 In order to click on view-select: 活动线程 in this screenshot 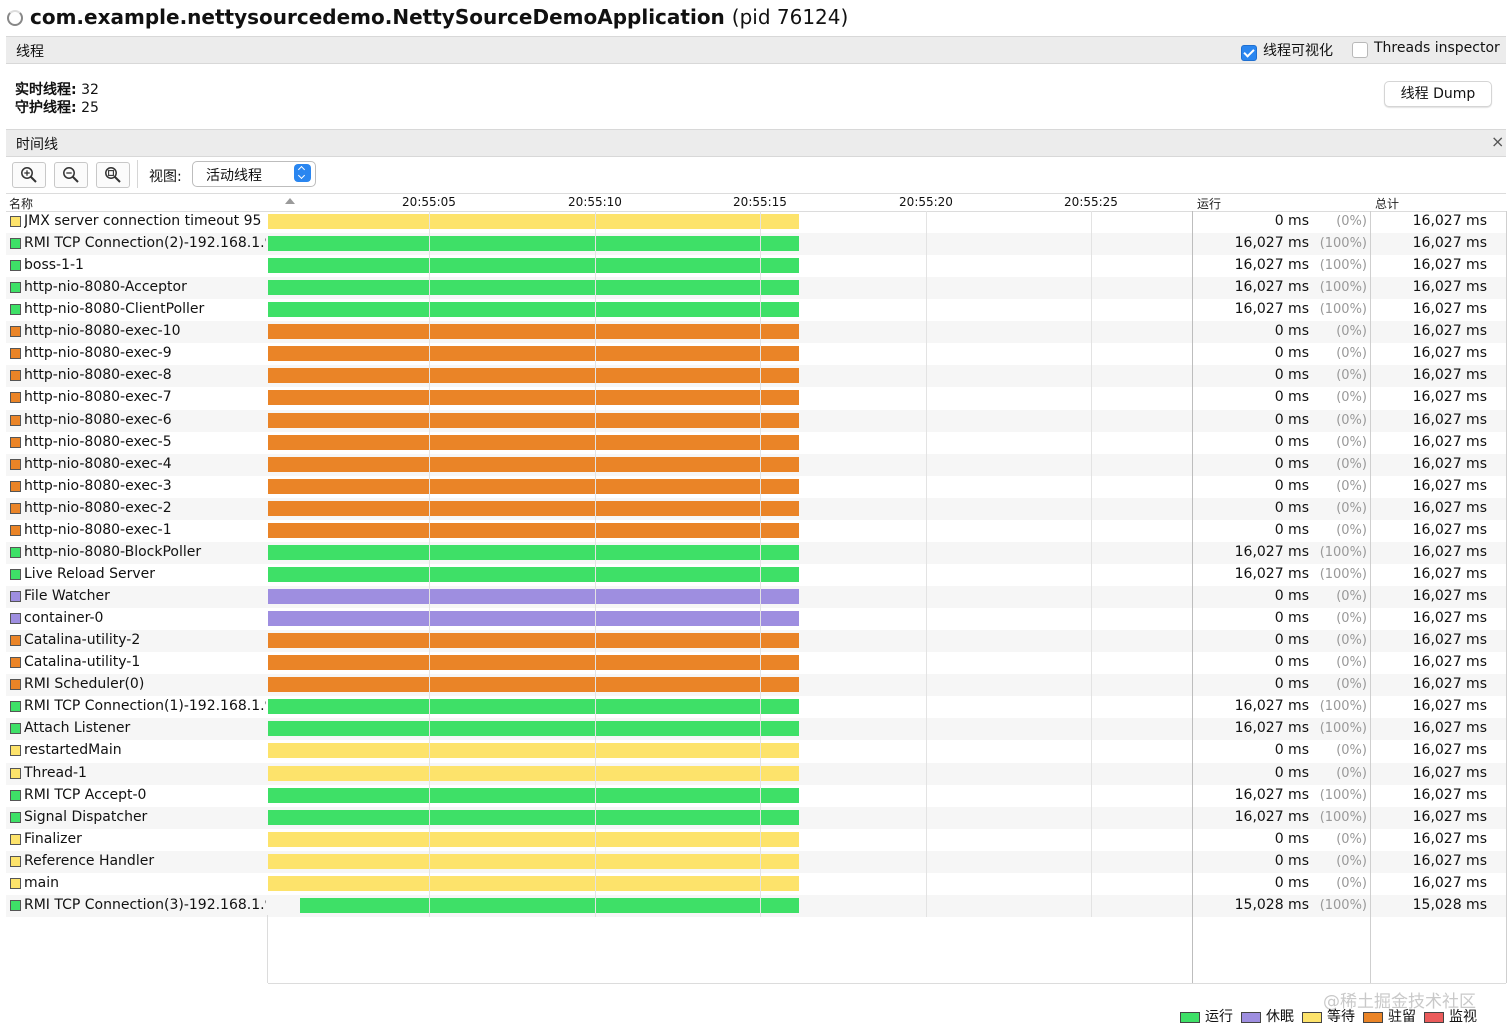, I will do `click(254, 174)`.